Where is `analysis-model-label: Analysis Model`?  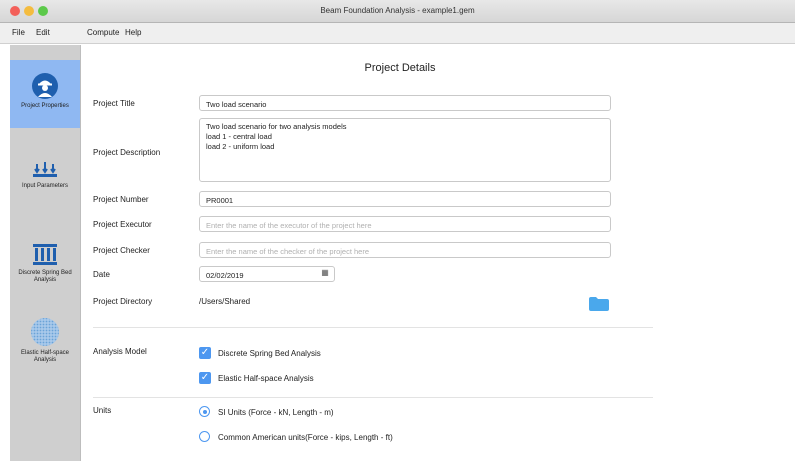
analysis-model-label: Analysis Model is located at coordinates (120, 351).